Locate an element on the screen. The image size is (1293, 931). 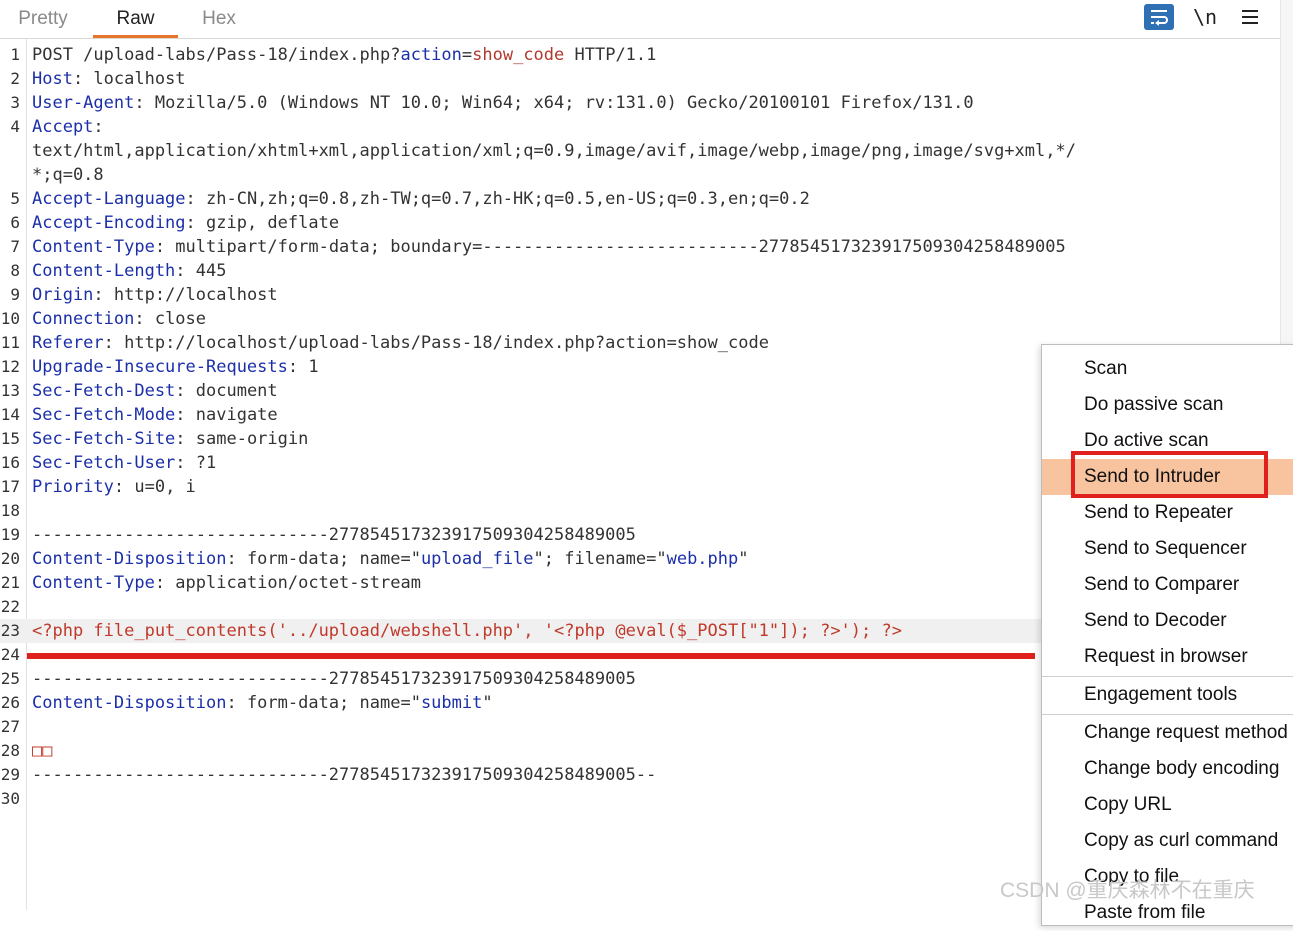
editor-line: *;q=0.8 is located at coordinates (640, 175).